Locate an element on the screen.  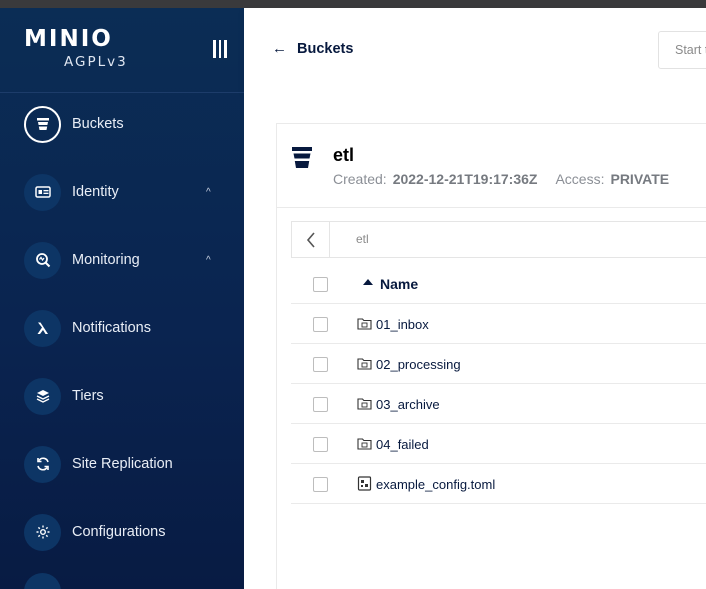
minio-logo: MINIO is located at coordinates (68, 39).